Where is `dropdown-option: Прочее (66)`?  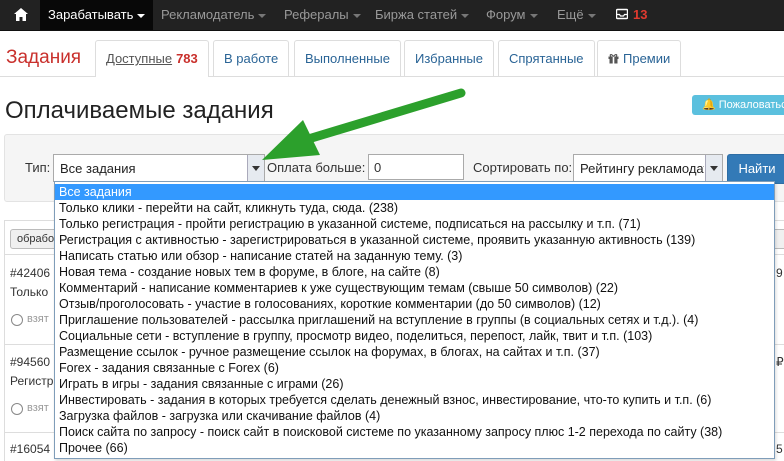 dropdown-option: Прочее (66) is located at coordinates (414, 448).